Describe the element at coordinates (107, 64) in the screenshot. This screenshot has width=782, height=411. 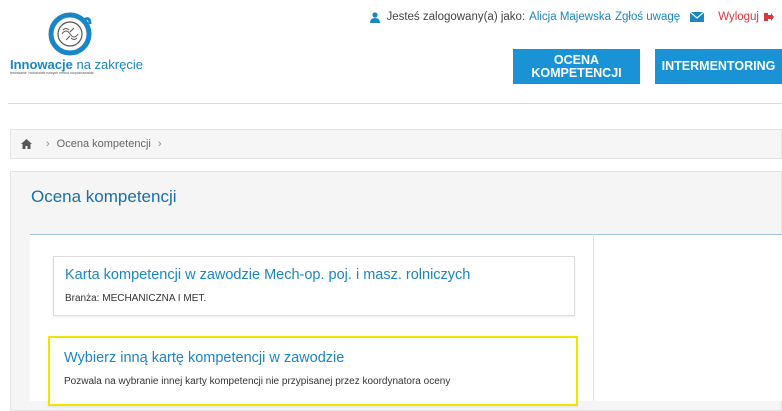
I see `brand-name-rest: na zakręcie` at that location.